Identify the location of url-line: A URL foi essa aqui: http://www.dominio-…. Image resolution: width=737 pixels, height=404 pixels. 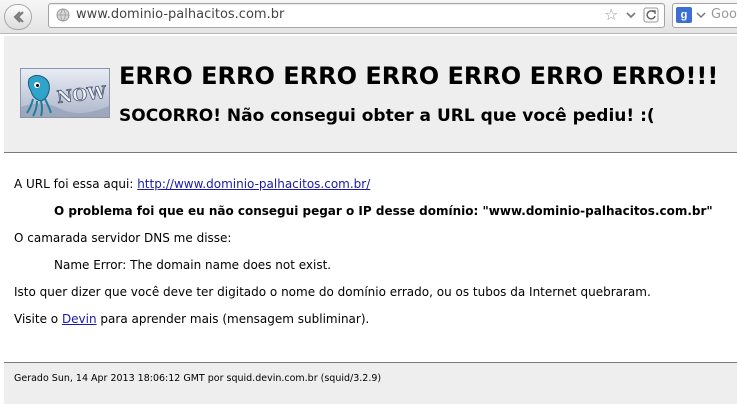
(192, 184).